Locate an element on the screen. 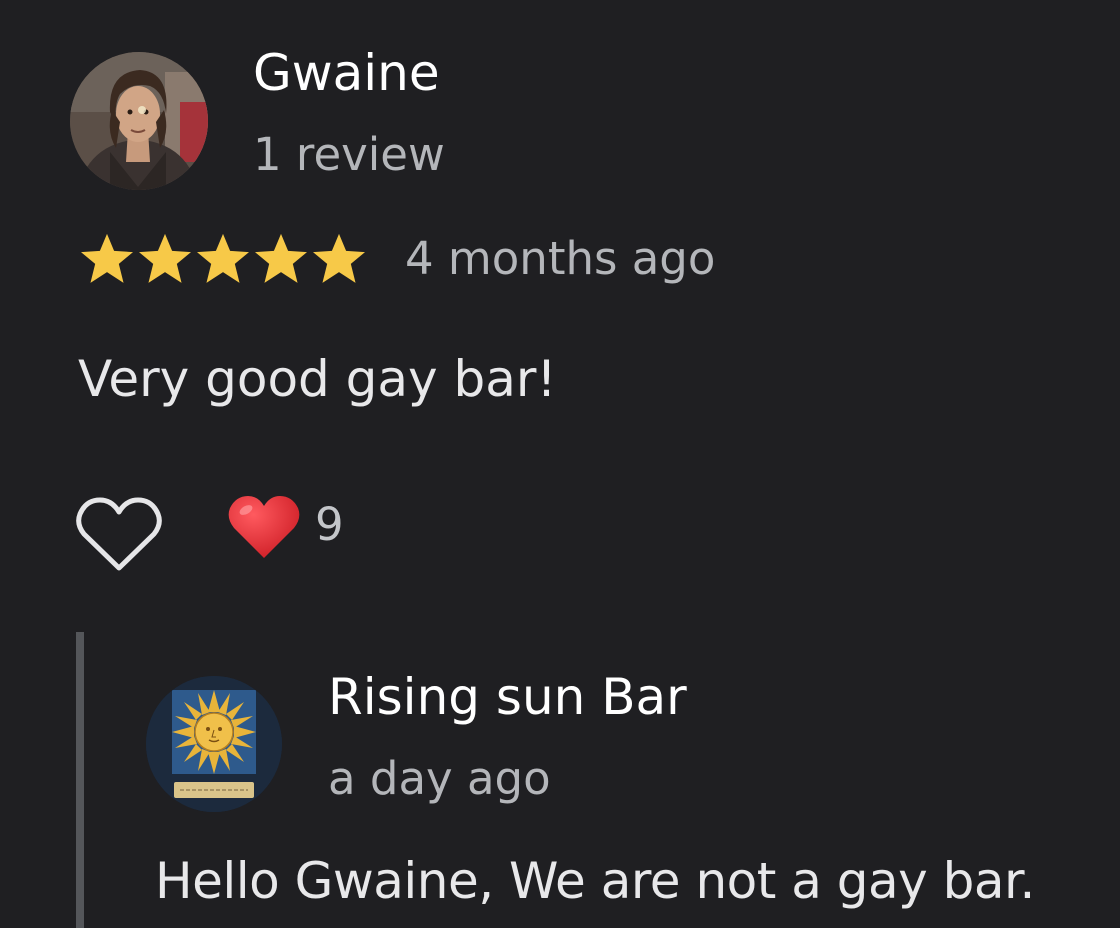 This screenshot has width=1120, height=928. reaction-count: 9 is located at coordinates (329, 524).